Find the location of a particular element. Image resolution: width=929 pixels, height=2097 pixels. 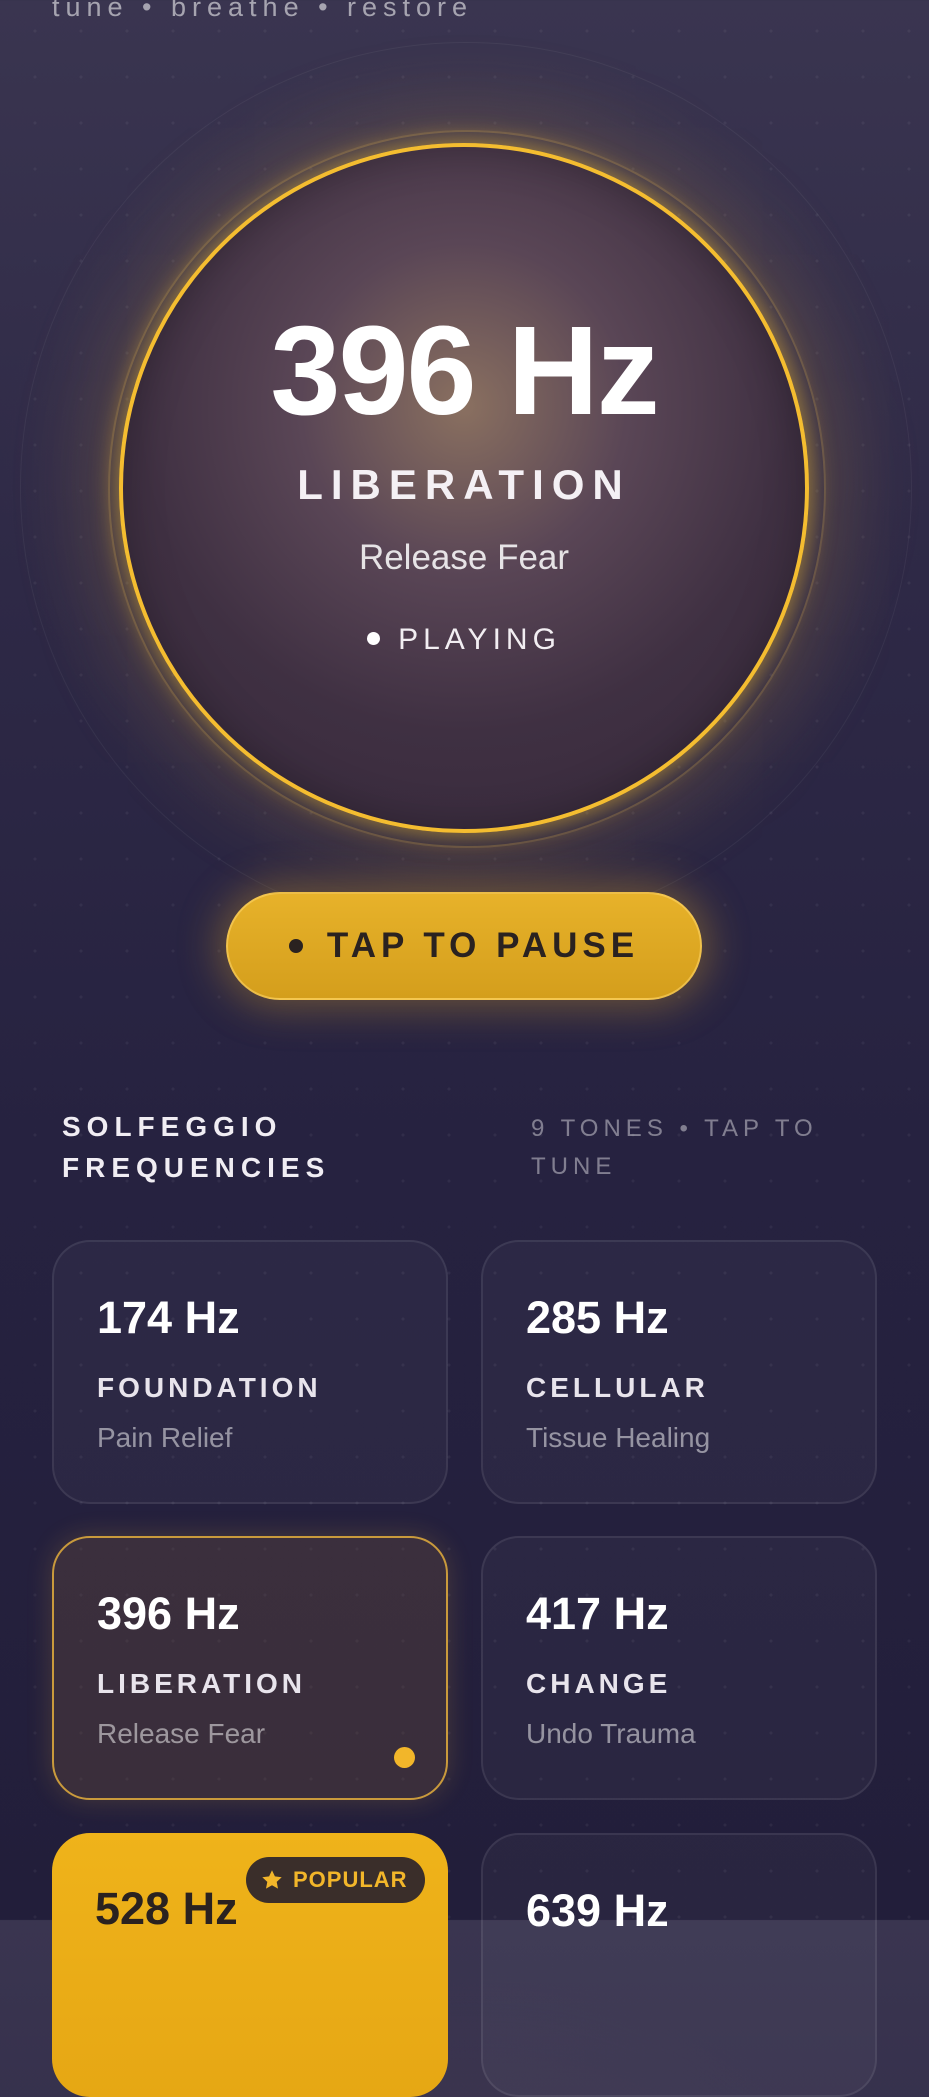

tone-benefit: Tissue Healing is located at coordinates (618, 1437).